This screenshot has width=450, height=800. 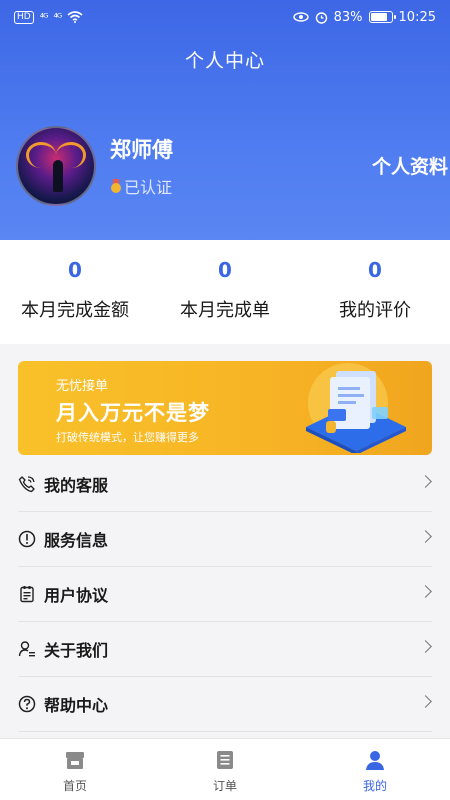 I want to click on menu-label: 用户协议, so click(x=76, y=595).